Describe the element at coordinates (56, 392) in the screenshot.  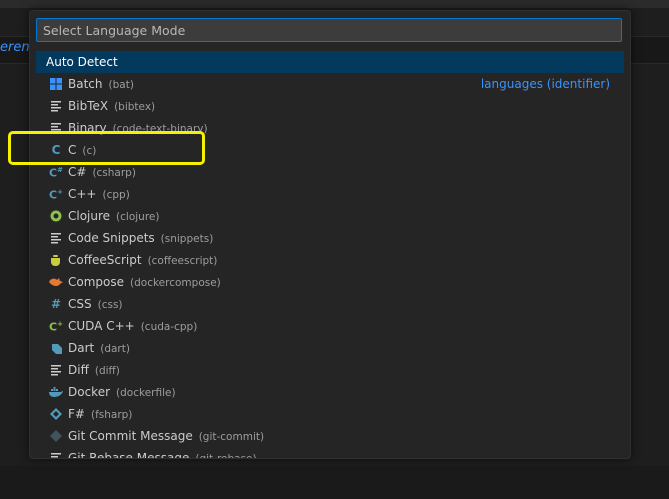
I see `docker-icon` at that location.